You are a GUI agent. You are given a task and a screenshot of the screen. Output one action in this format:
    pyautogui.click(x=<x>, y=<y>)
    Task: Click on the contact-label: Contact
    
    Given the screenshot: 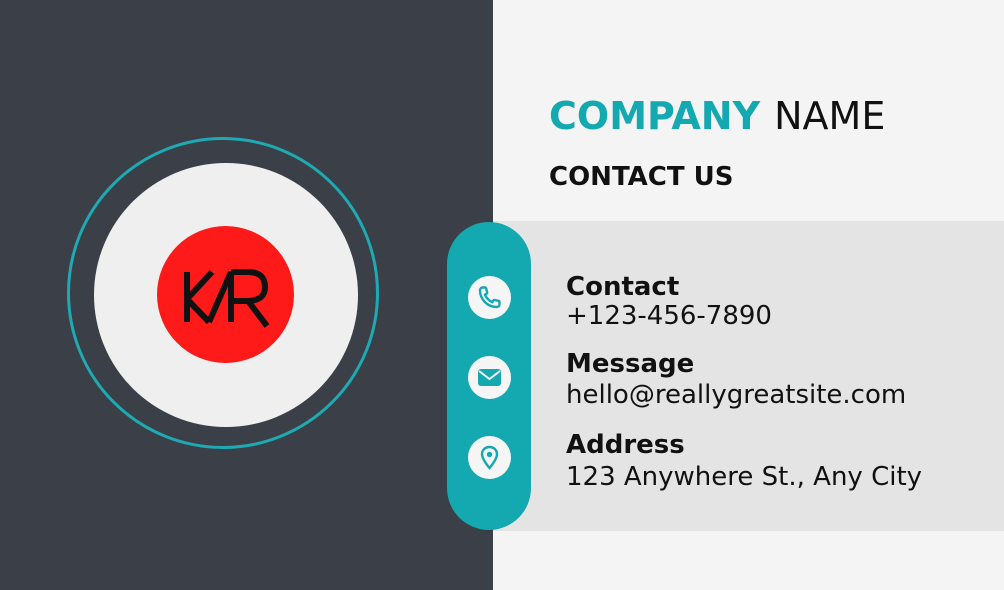 What is the action you would take?
    pyautogui.click(x=623, y=287)
    